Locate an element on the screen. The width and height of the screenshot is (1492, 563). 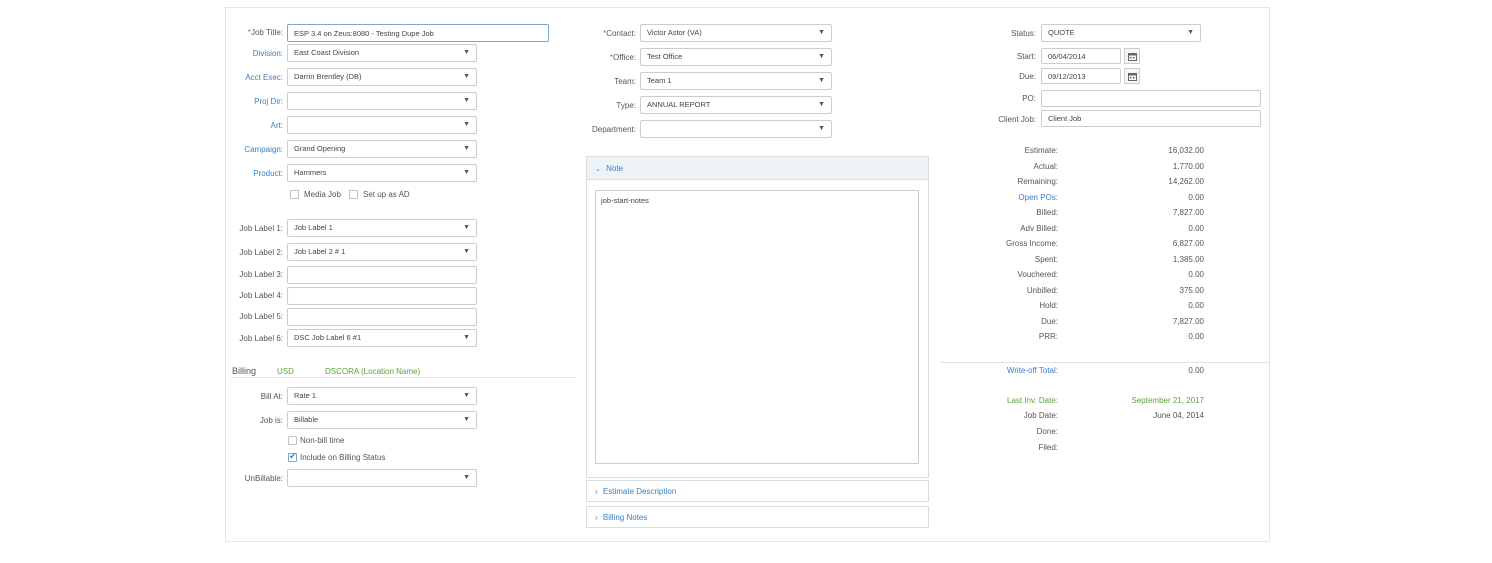
writeoff-total-label: Write-off Total: is located at coordinates (998, 370).